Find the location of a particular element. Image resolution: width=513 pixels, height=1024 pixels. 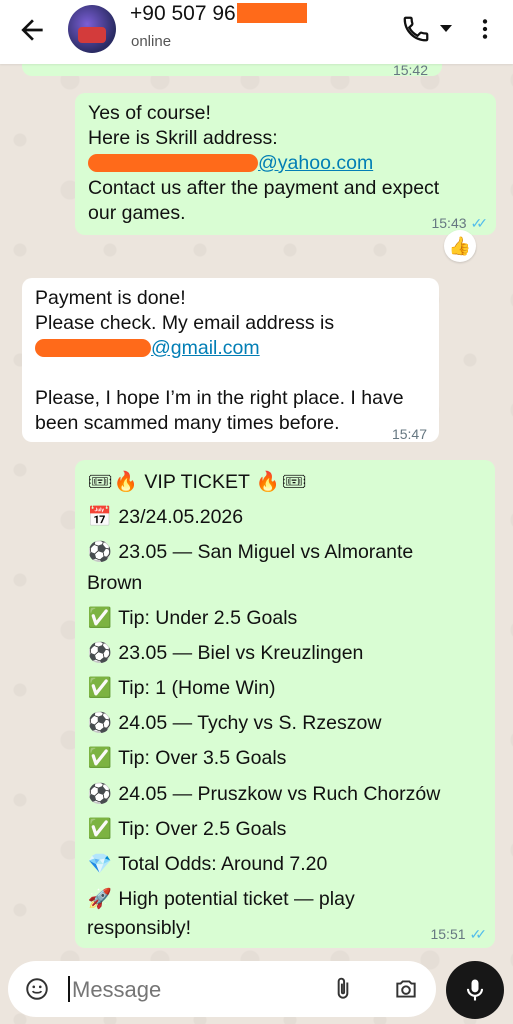

microphone-icon is located at coordinates (475, 990).